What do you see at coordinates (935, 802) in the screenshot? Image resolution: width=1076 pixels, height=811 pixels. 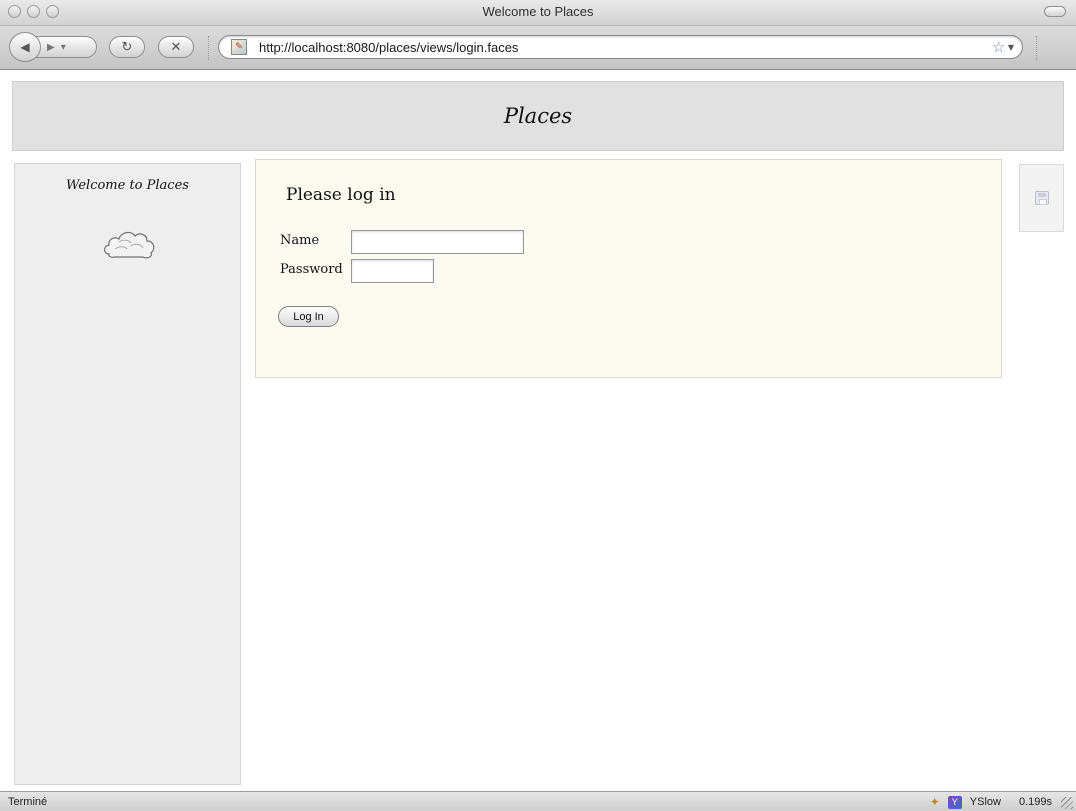 I see `firebug-icon: ✦` at bounding box center [935, 802].